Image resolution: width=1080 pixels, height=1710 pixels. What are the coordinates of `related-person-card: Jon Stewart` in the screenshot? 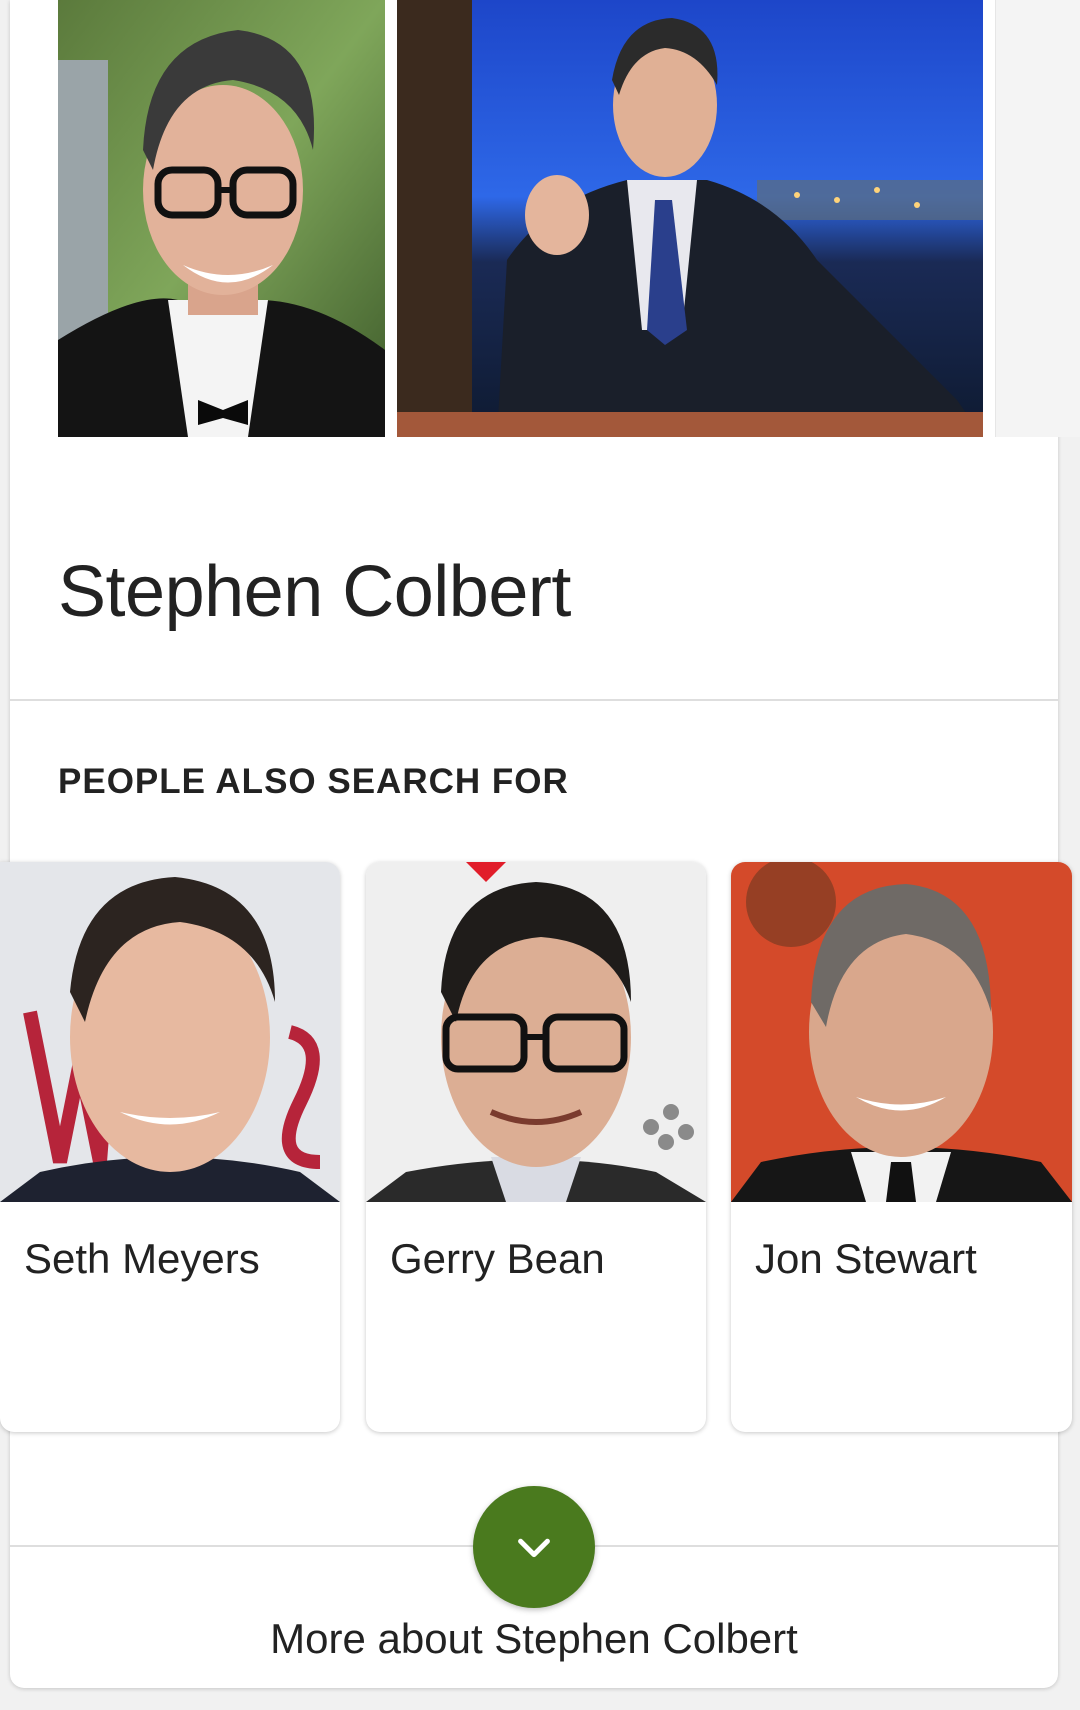 It's located at (901, 1147).